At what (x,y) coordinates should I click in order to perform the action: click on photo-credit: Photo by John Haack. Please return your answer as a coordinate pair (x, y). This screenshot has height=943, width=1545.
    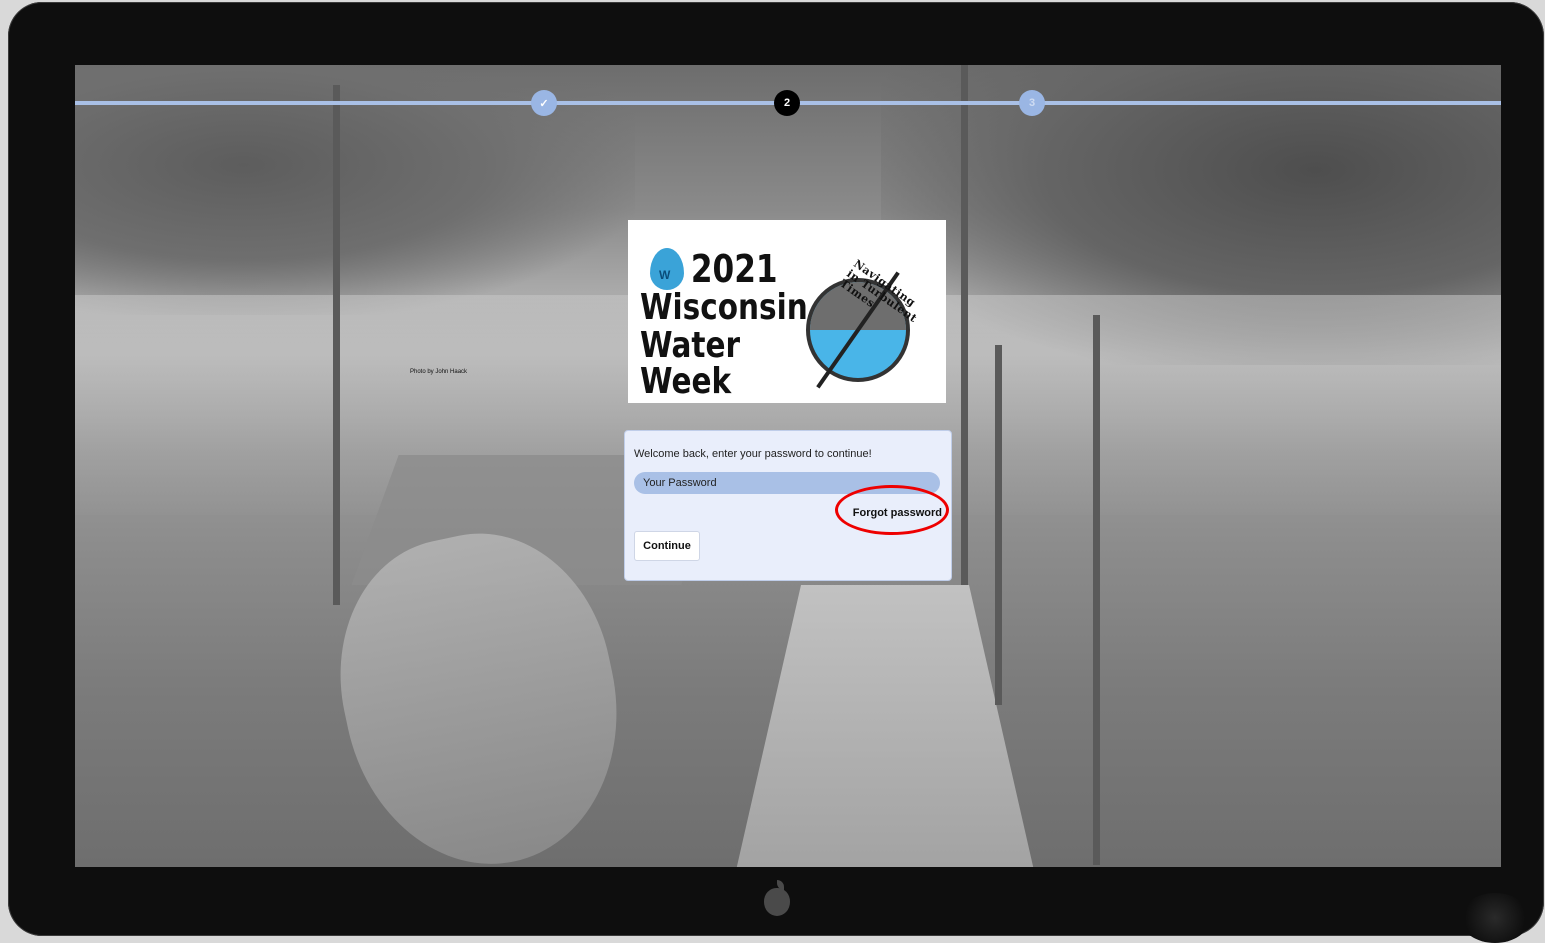
    Looking at the image, I should click on (439, 372).